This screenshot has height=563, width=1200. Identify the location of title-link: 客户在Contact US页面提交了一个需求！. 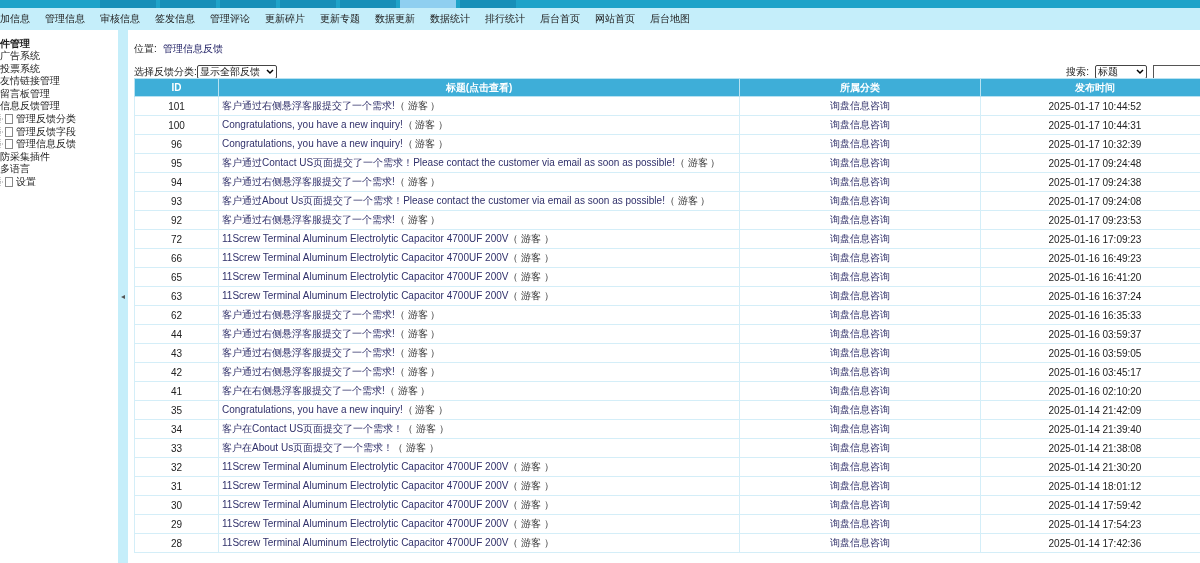
(313, 428).